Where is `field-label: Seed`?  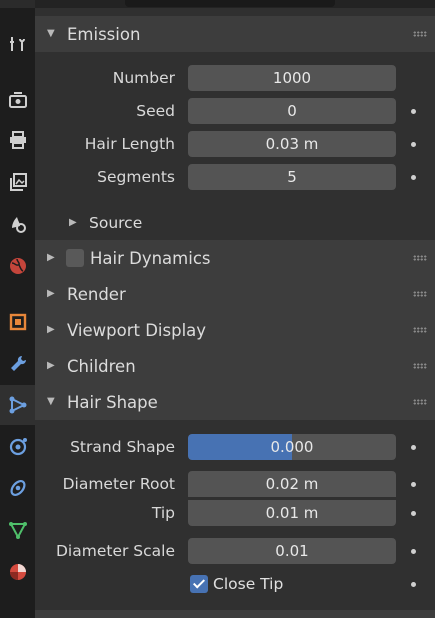
field-label: Seed is located at coordinates (155, 111).